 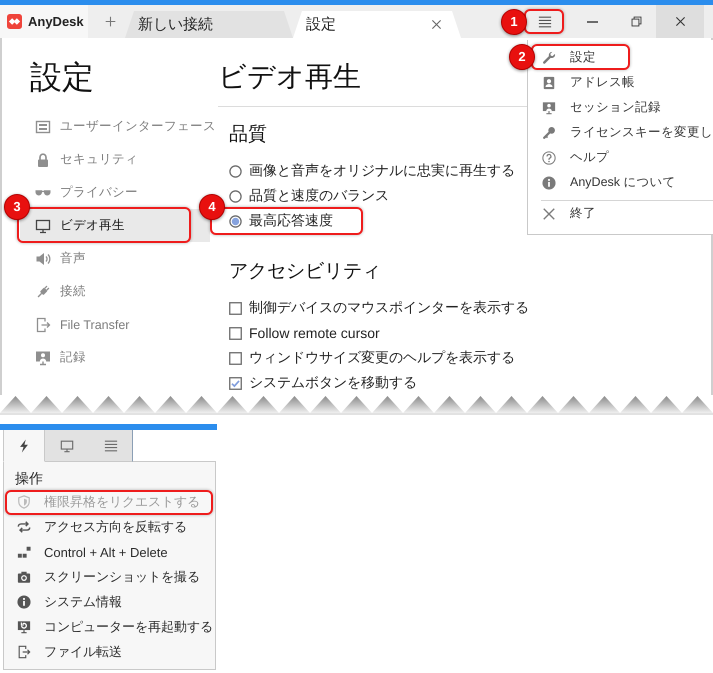 What do you see at coordinates (109, 527) in the screenshot?
I see `action-item: アクセス方向を反転する` at bounding box center [109, 527].